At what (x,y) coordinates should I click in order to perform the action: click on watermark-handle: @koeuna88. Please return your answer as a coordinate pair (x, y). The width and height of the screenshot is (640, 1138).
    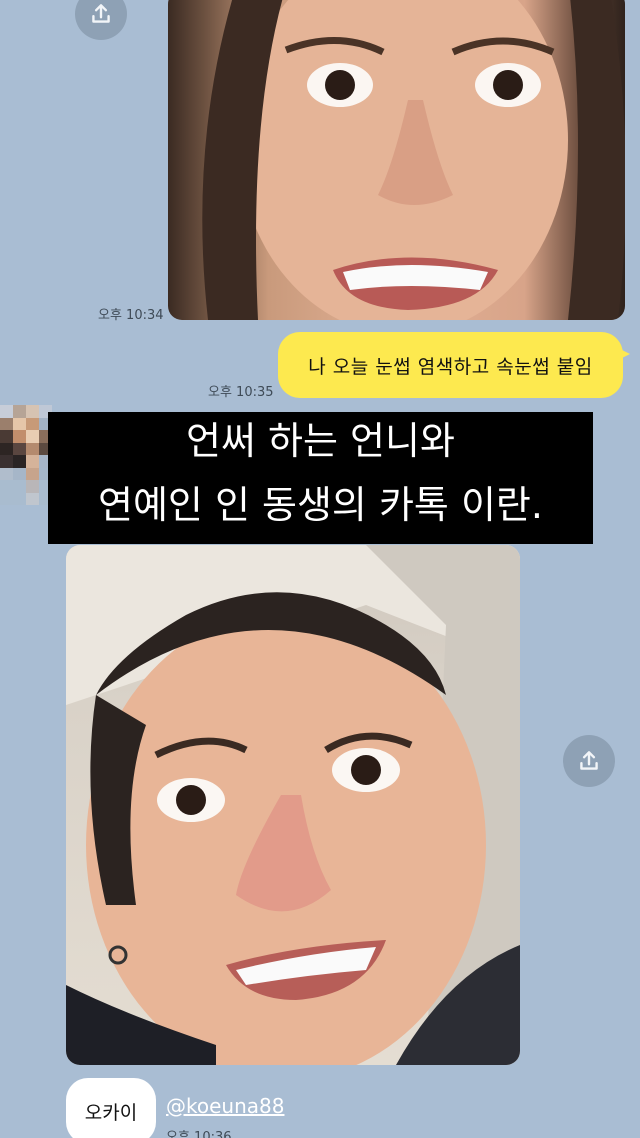
    Looking at the image, I should click on (225, 1106).